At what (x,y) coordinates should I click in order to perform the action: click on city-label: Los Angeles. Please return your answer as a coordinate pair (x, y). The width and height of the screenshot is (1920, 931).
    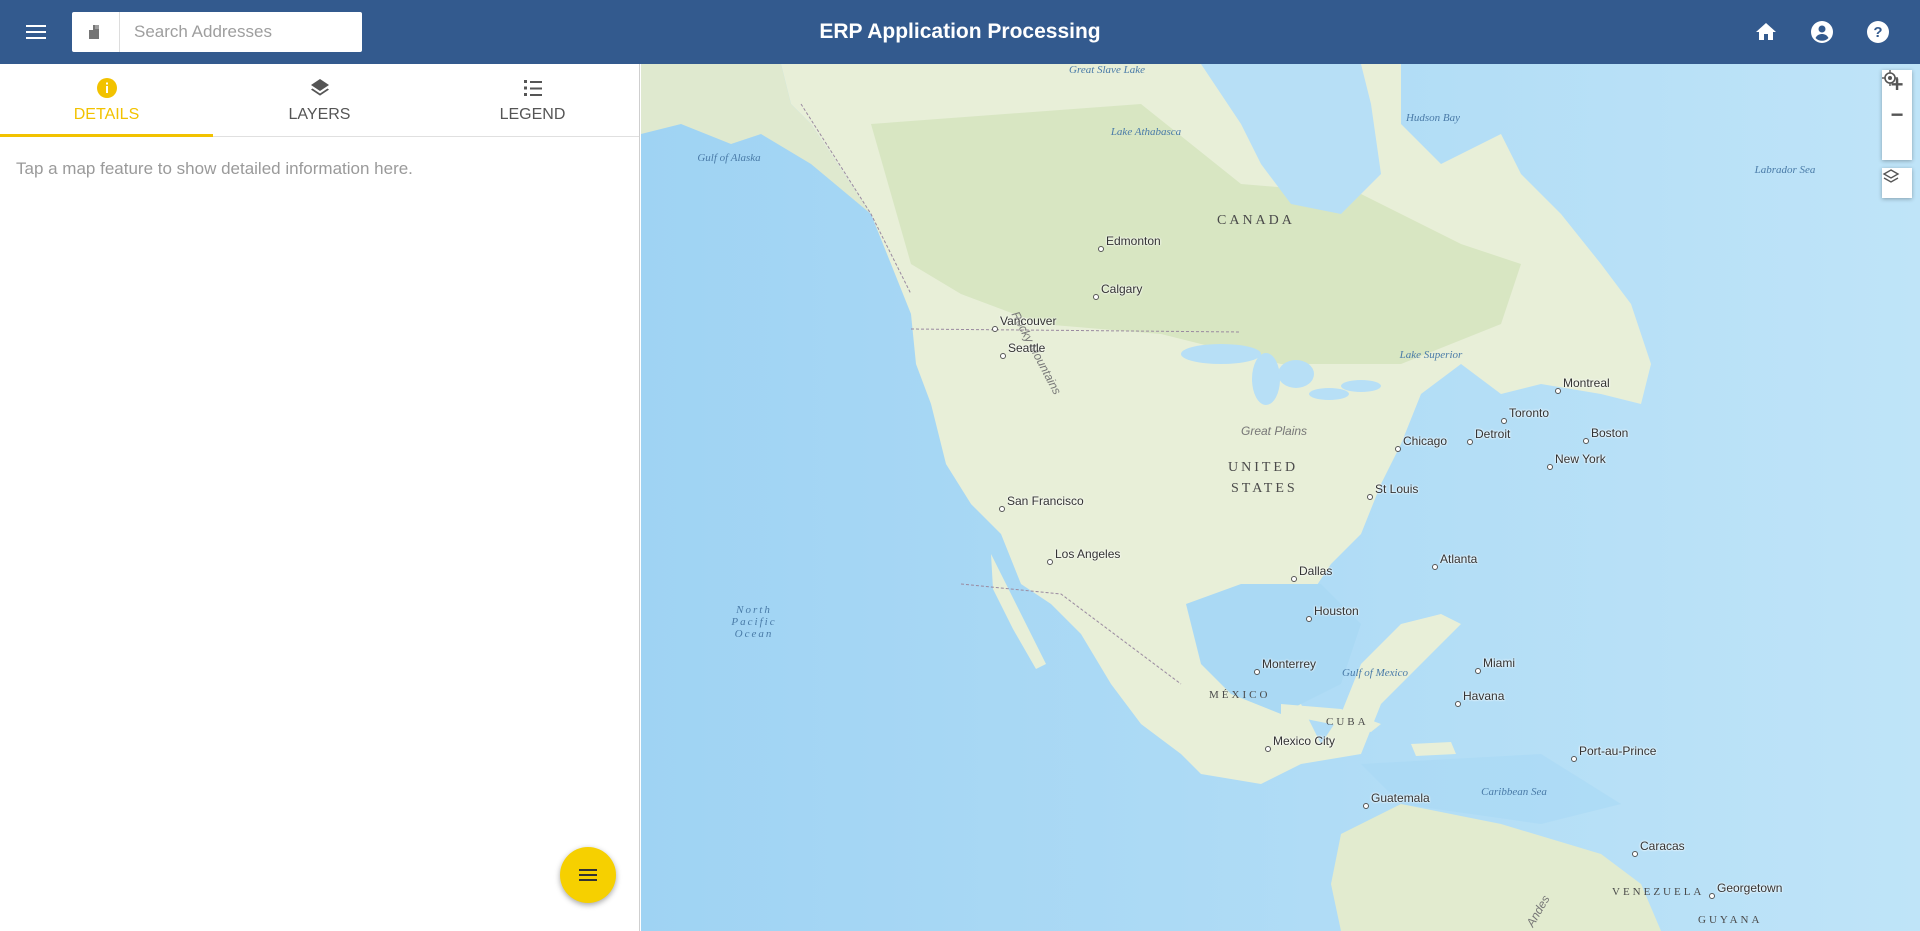
    Looking at the image, I should click on (1083, 556).